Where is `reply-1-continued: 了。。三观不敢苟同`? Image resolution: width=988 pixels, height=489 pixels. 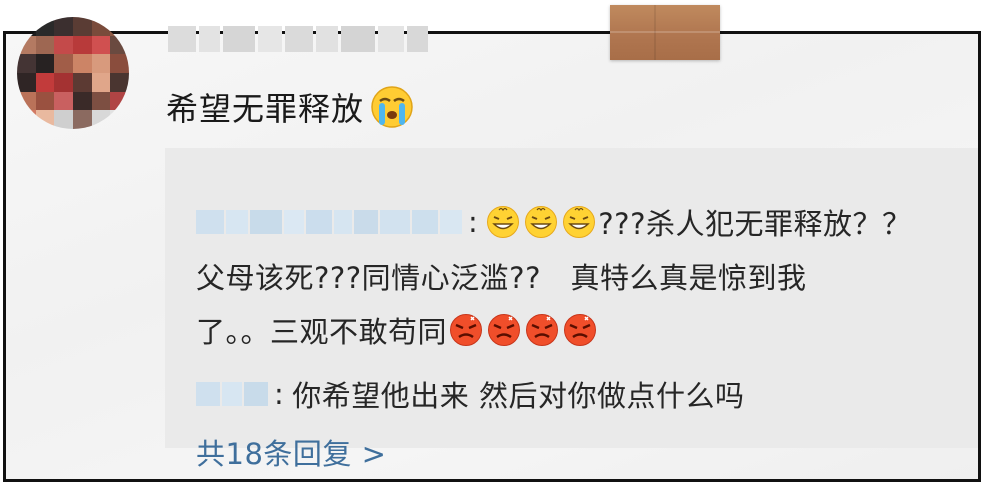
reply-1-continued: 了。。三观不敢苟同 is located at coordinates (397, 330).